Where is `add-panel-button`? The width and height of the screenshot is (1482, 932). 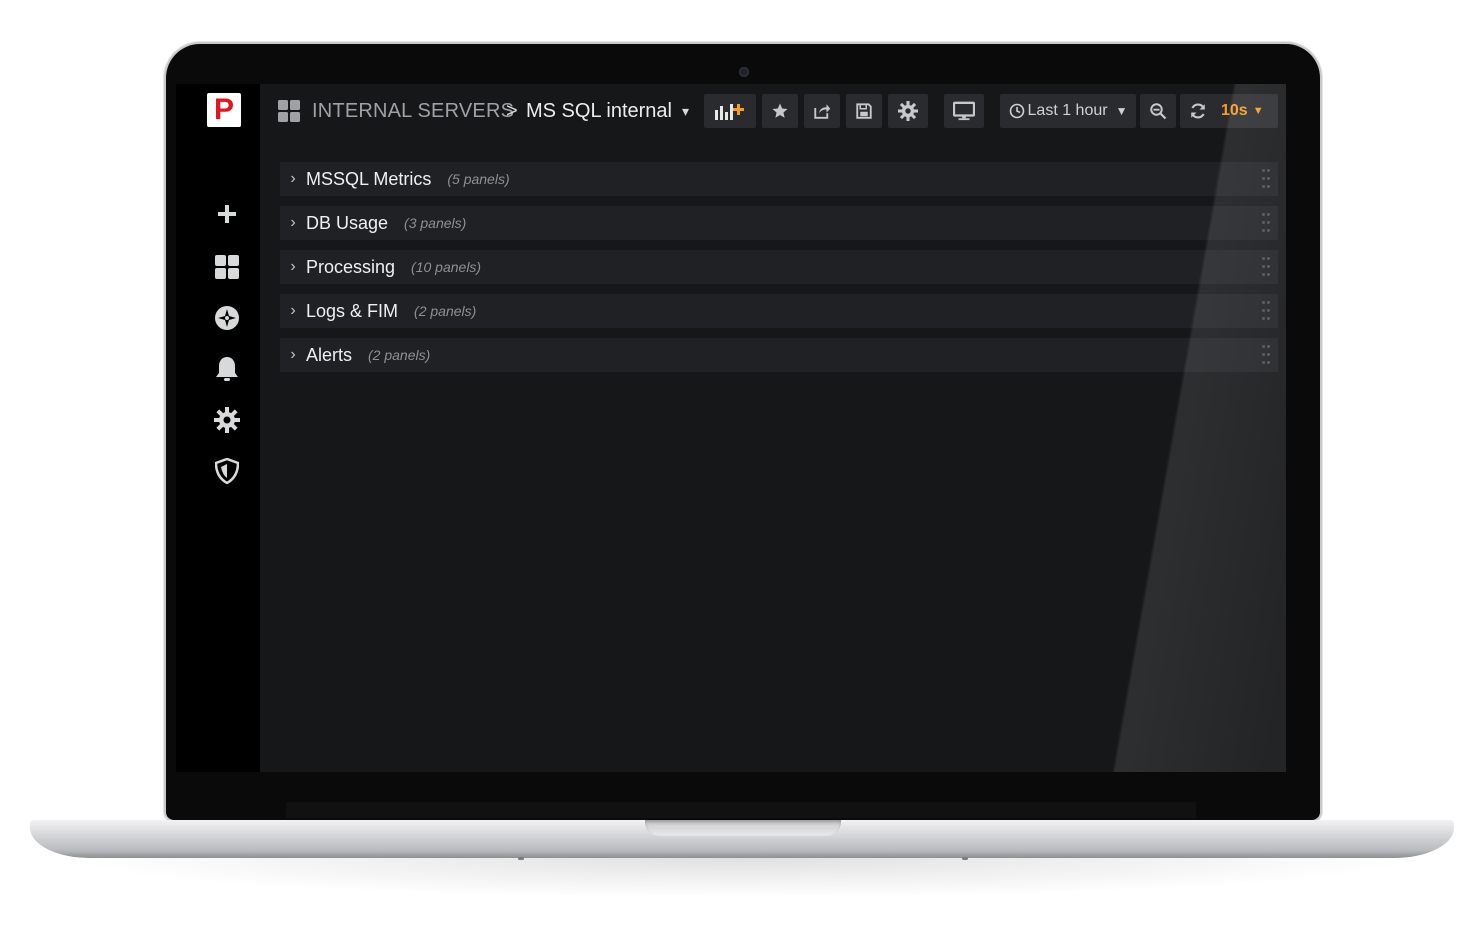 add-panel-button is located at coordinates (730, 111).